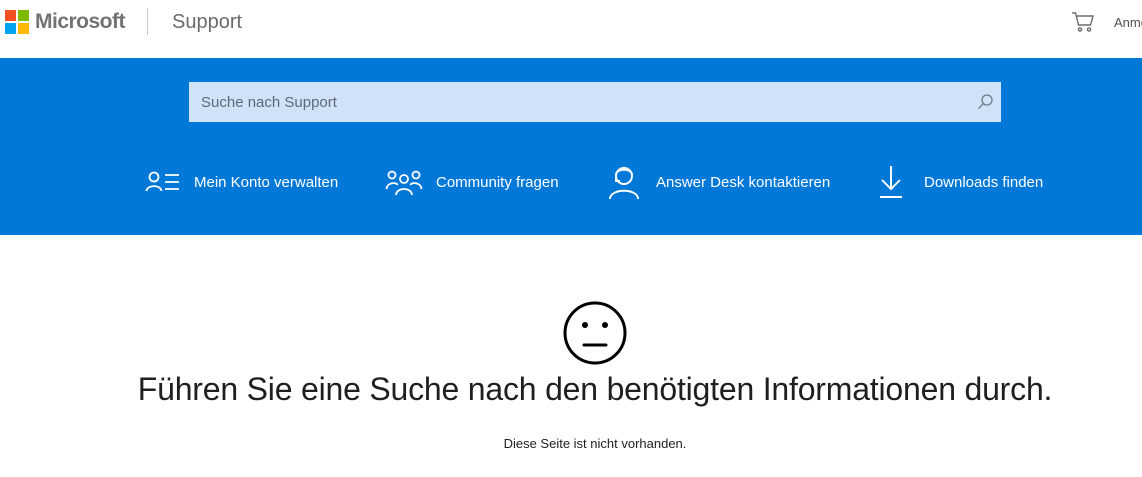 The width and height of the screenshot is (1142, 477). Describe the element at coordinates (80, 21) in the screenshot. I see `brand-name: Microsoft` at that location.